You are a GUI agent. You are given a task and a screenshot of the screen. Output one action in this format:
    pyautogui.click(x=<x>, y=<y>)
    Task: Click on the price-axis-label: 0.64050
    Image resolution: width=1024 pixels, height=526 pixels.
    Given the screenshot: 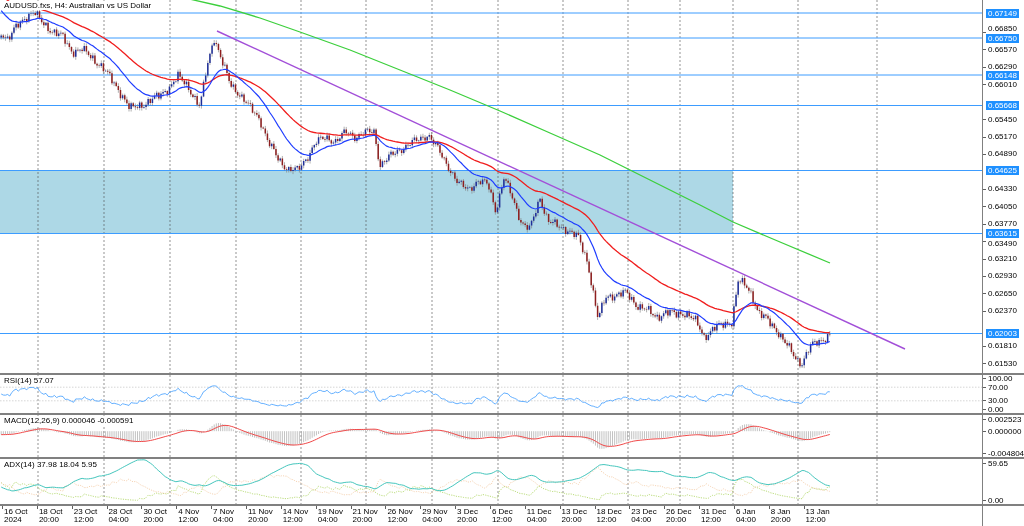 What is the action you would take?
    pyautogui.click(x=1000, y=206)
    